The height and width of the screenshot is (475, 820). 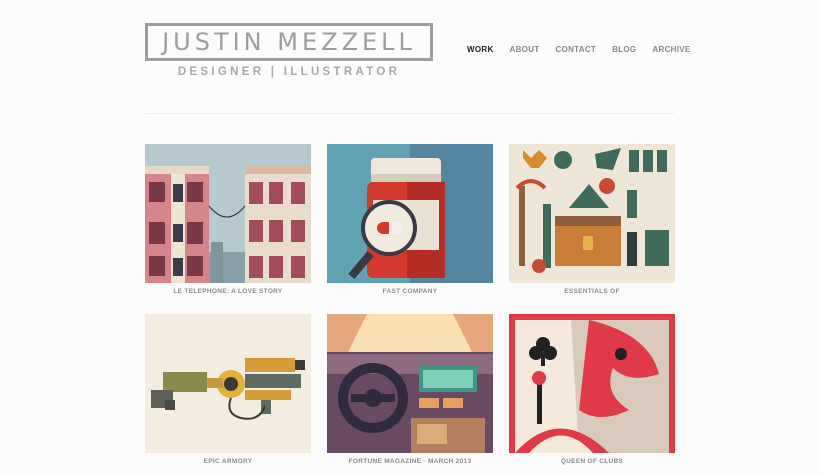 I want to click on nav-about: ABOUT, so click(x=525, y=49).